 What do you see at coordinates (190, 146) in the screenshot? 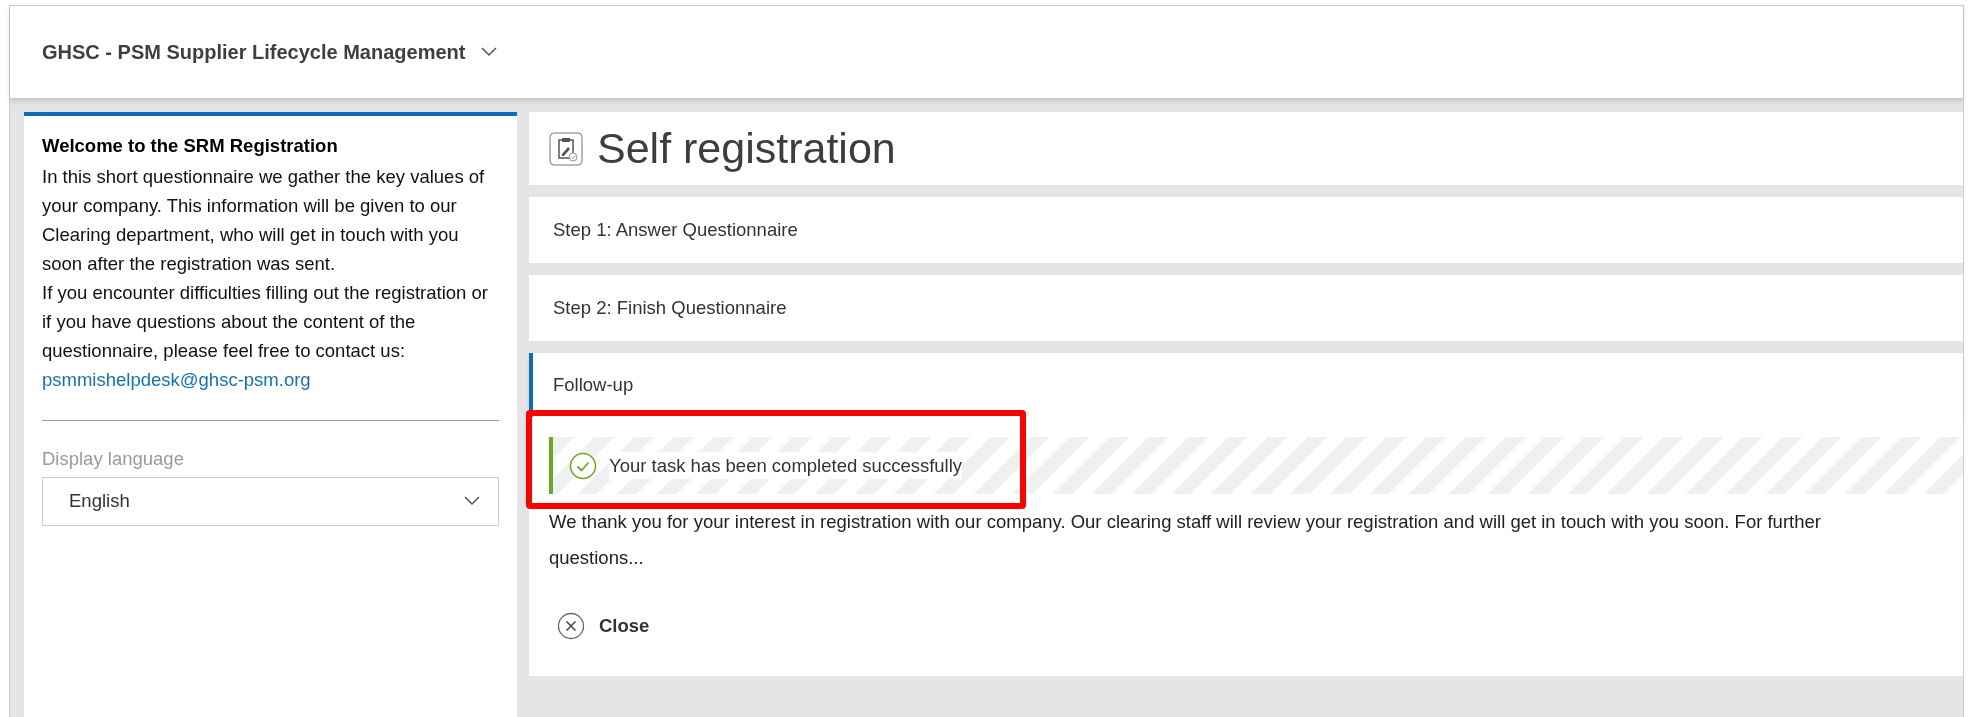
I see `sidebar-heading: Welcome to the SRM Registration` at bounding box center [190, 146].